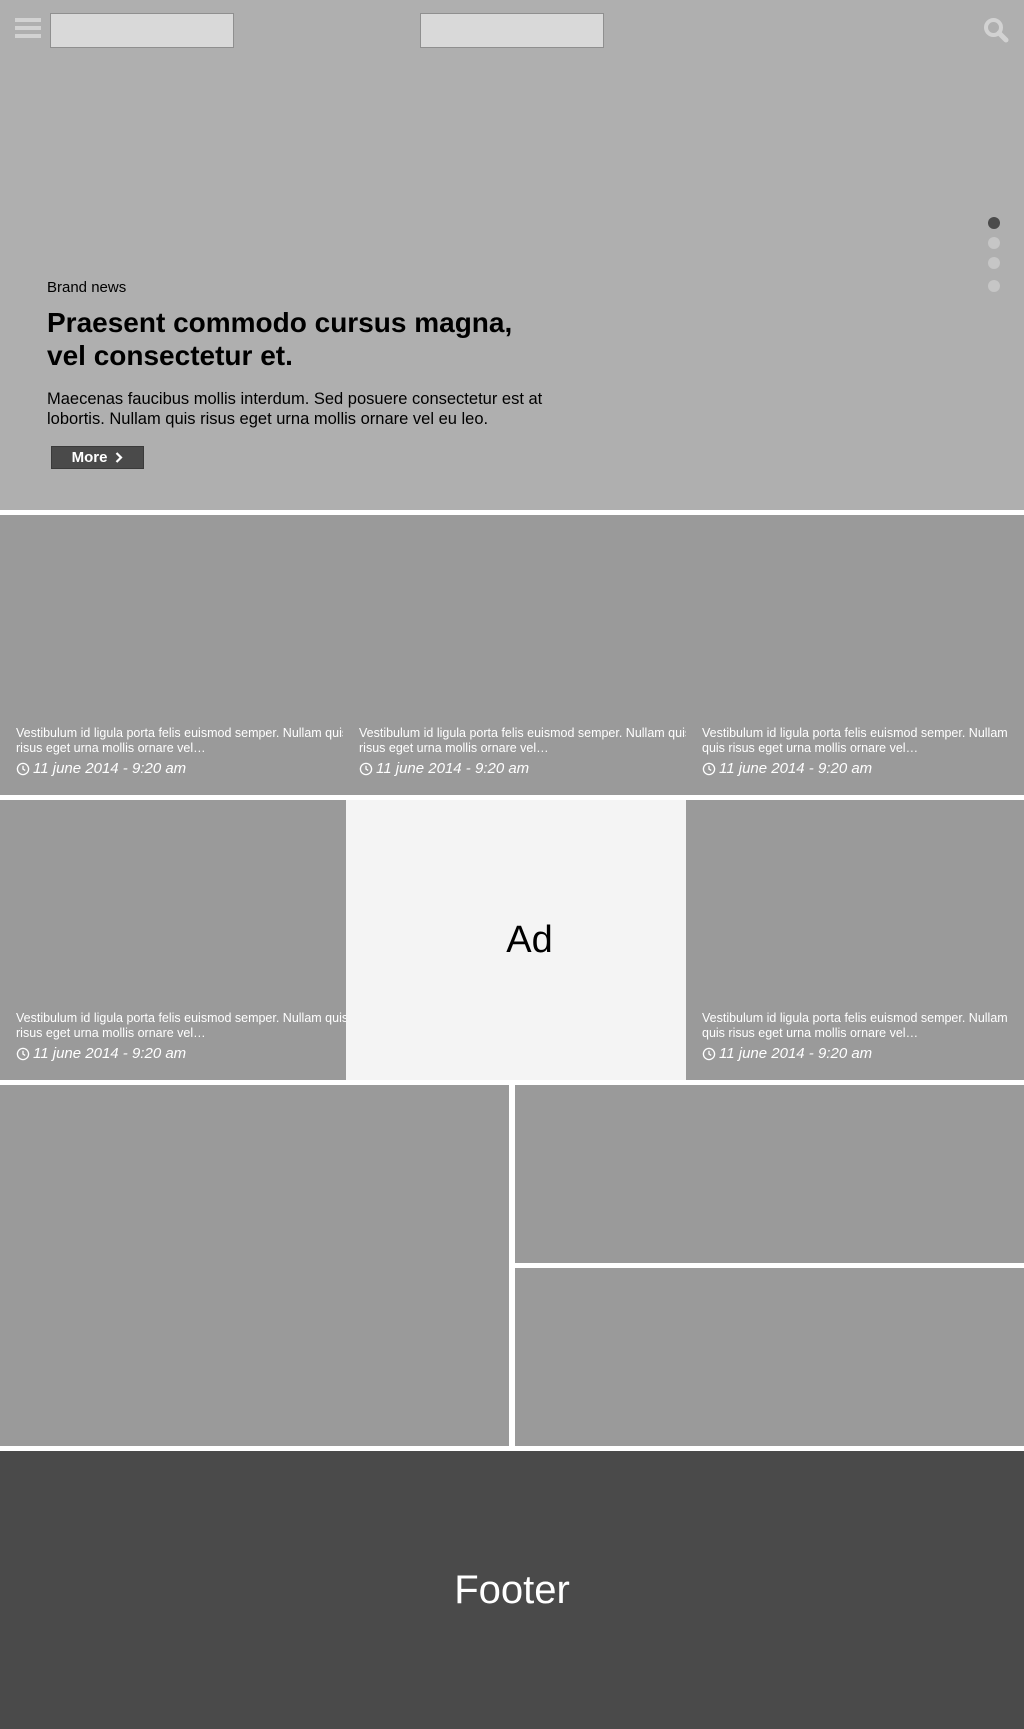 Image resolution: width=1024 pixels, height=1729 pixels. What do you see at coordinates (142, 30) in the screenshot?
I see `logo-placeholder` at bounding box center [142, 30].